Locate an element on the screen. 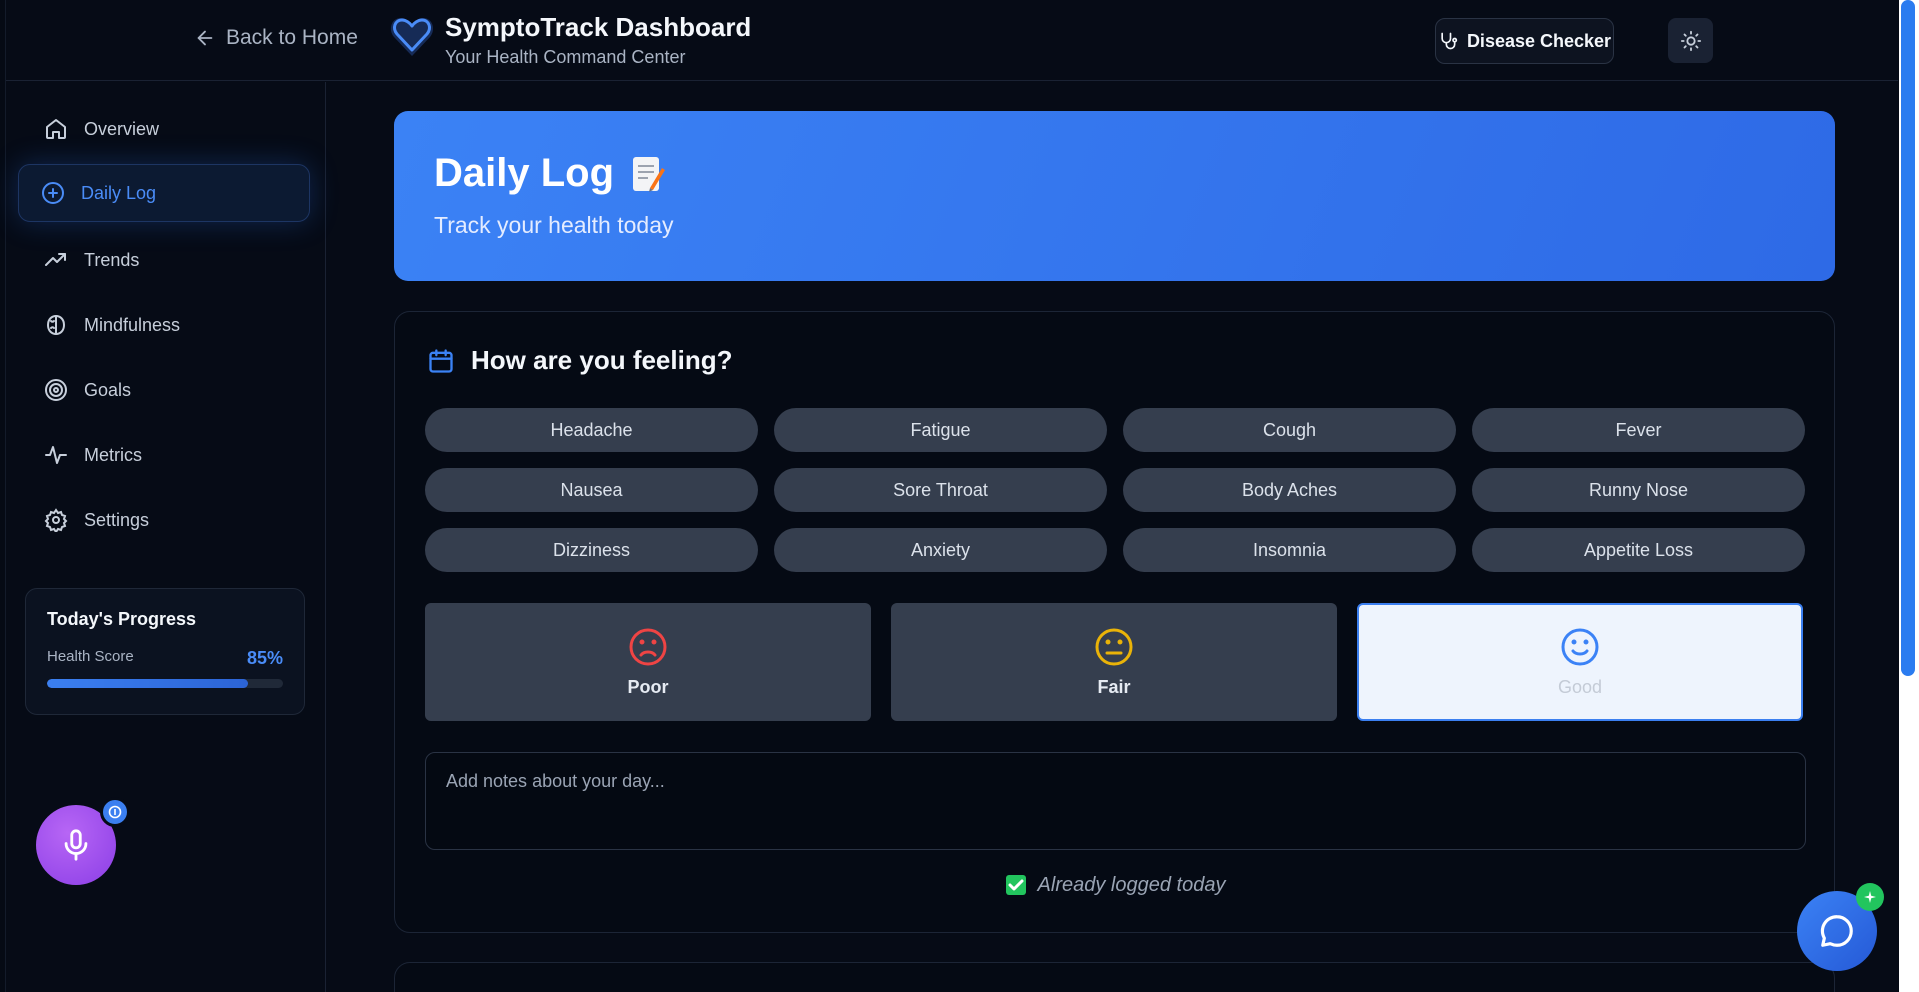 The width and height of the screenshot is (1919, 992). health-score-bar is located at coordinates (165, 683).